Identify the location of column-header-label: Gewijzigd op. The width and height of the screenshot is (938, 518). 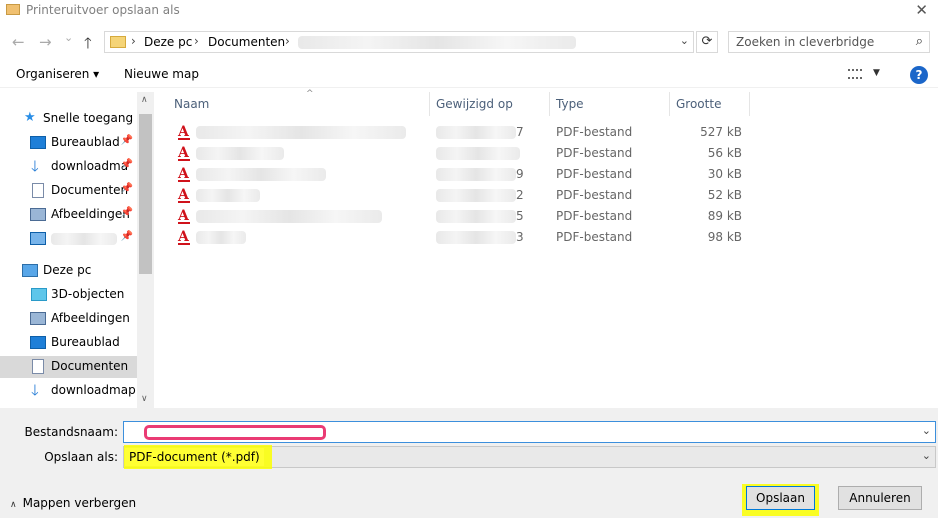
(474, 104).